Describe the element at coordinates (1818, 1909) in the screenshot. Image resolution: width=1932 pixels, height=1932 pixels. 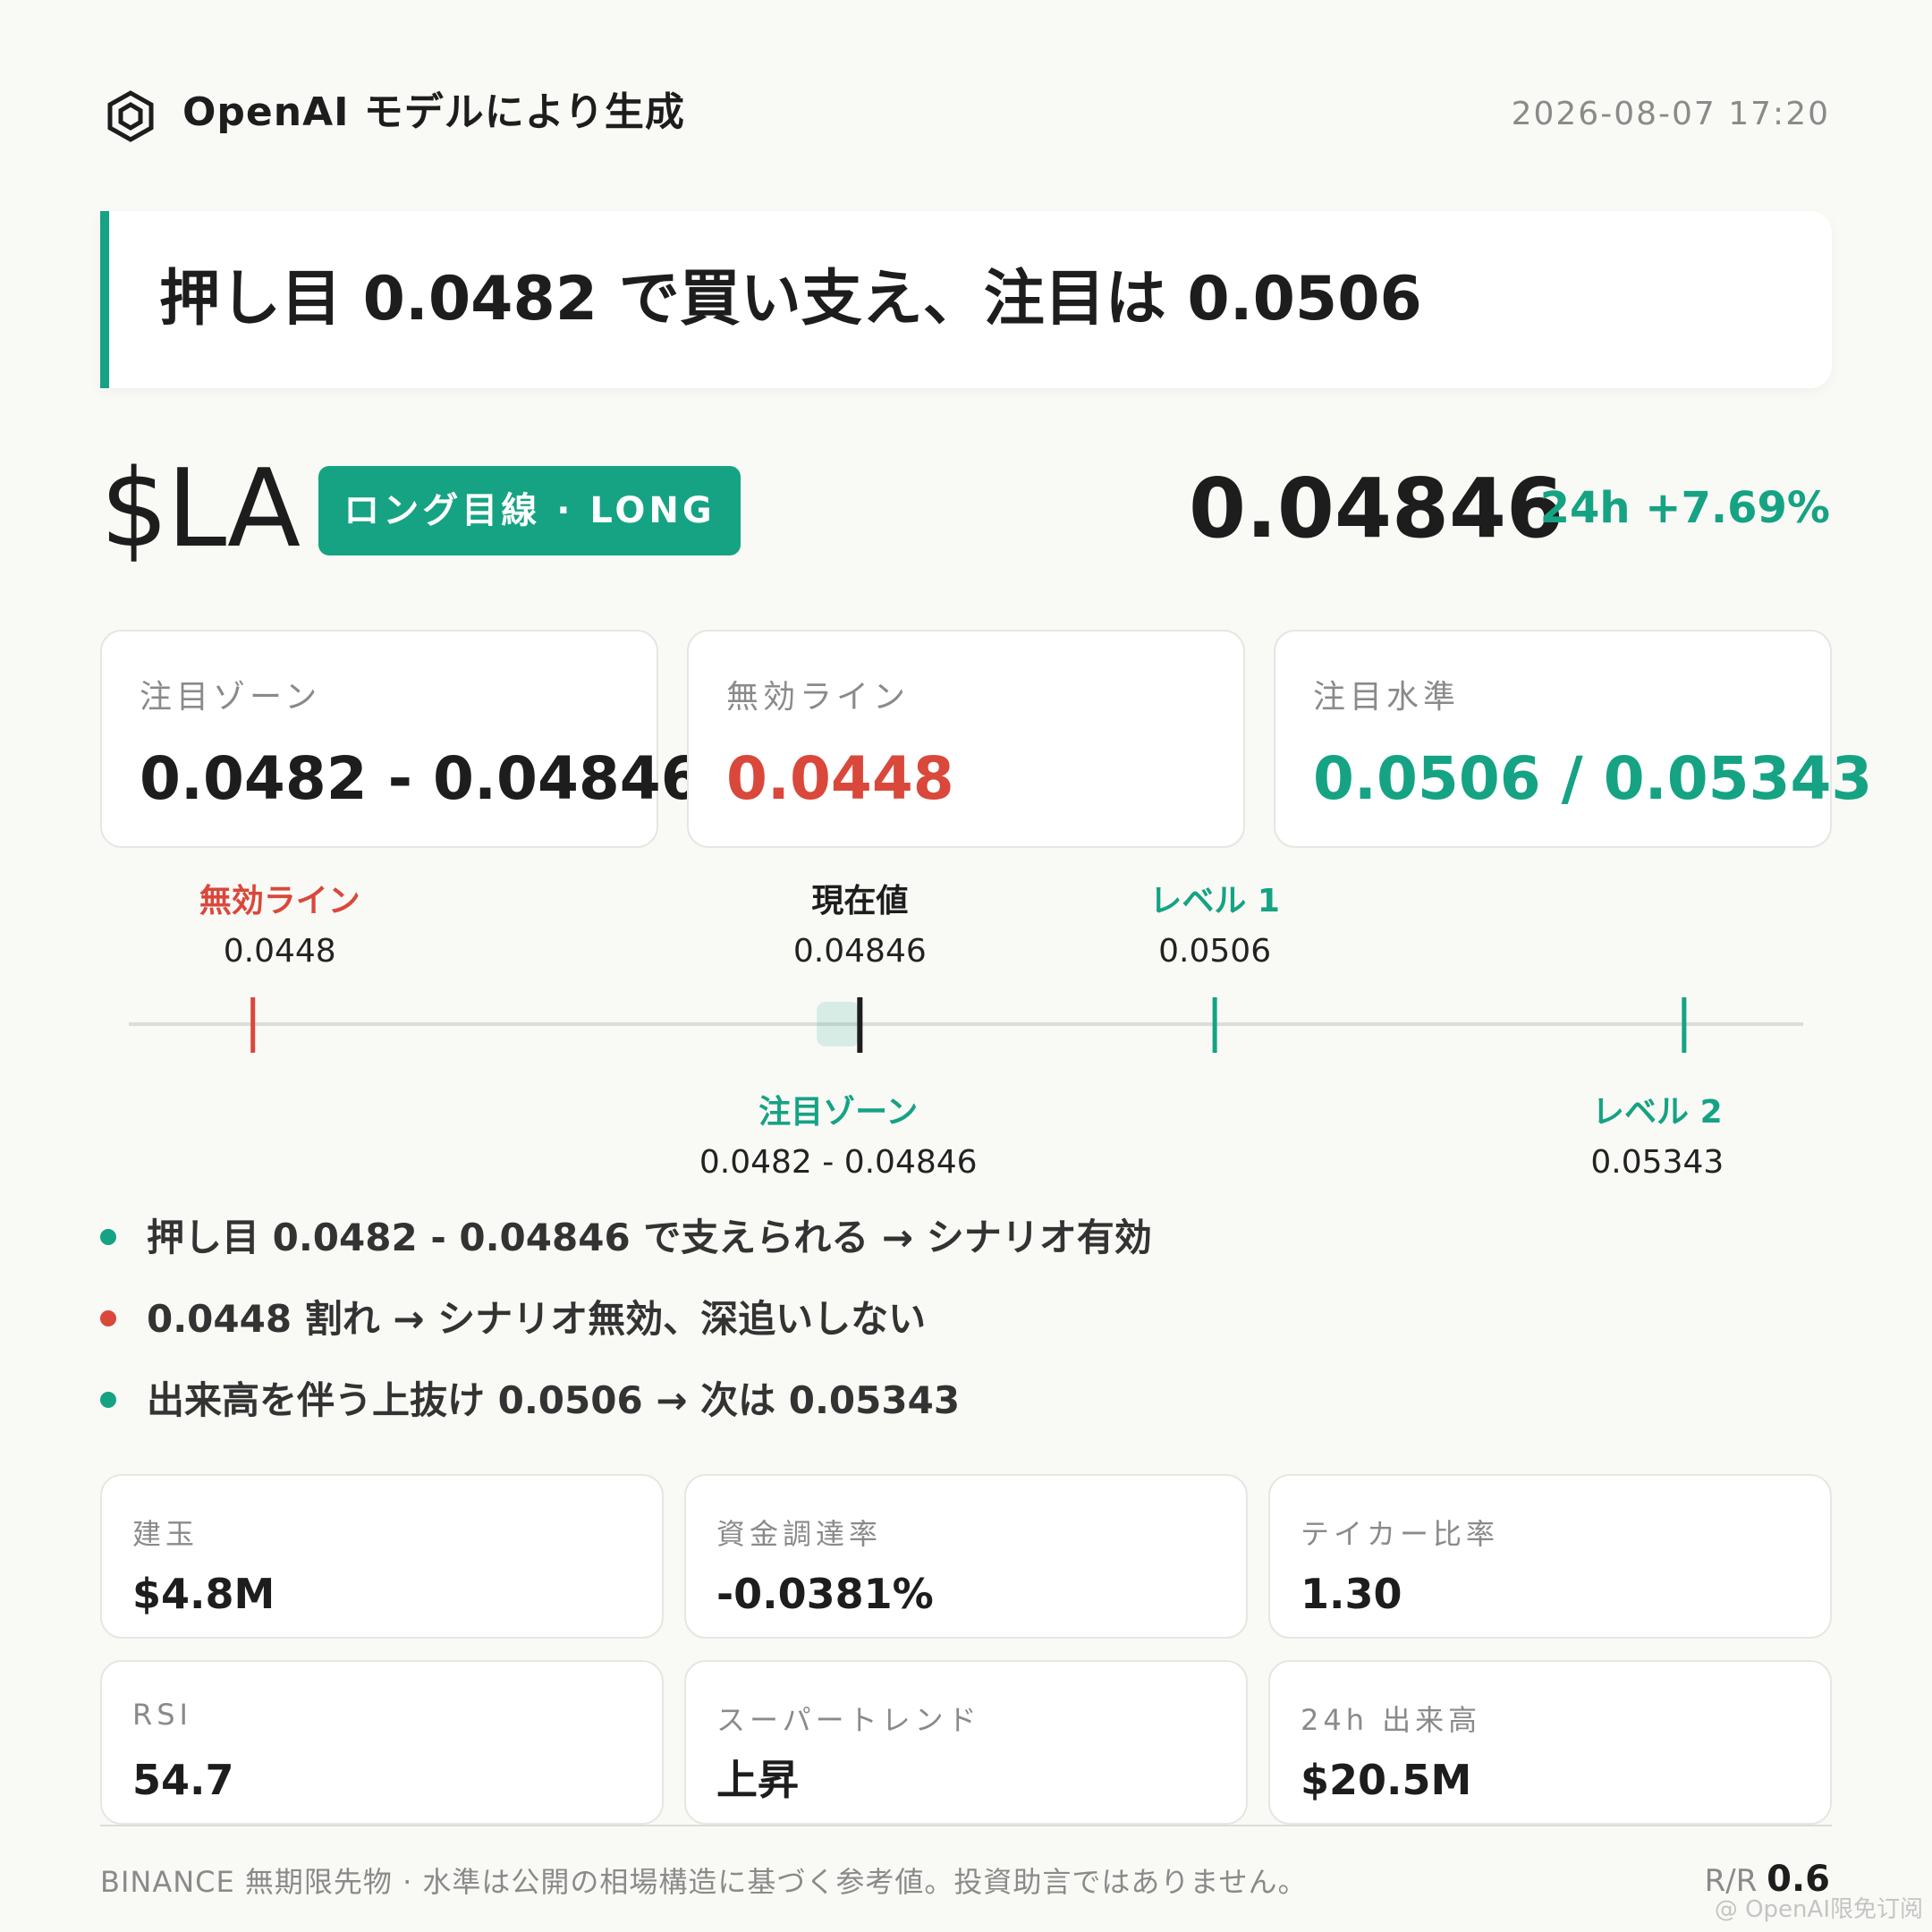
I see `watermark: @ OpenAI限免订阅` at that location.